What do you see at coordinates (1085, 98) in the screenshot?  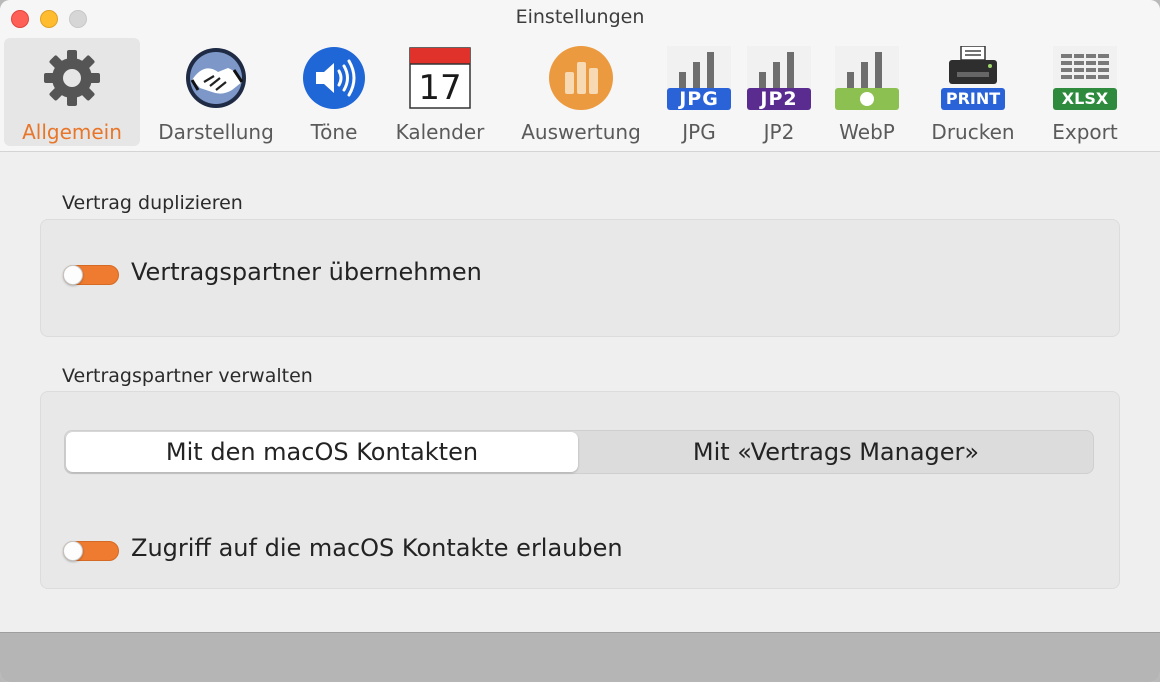 I see `format-badge: XLSX` at bounding box center [1085, 98].